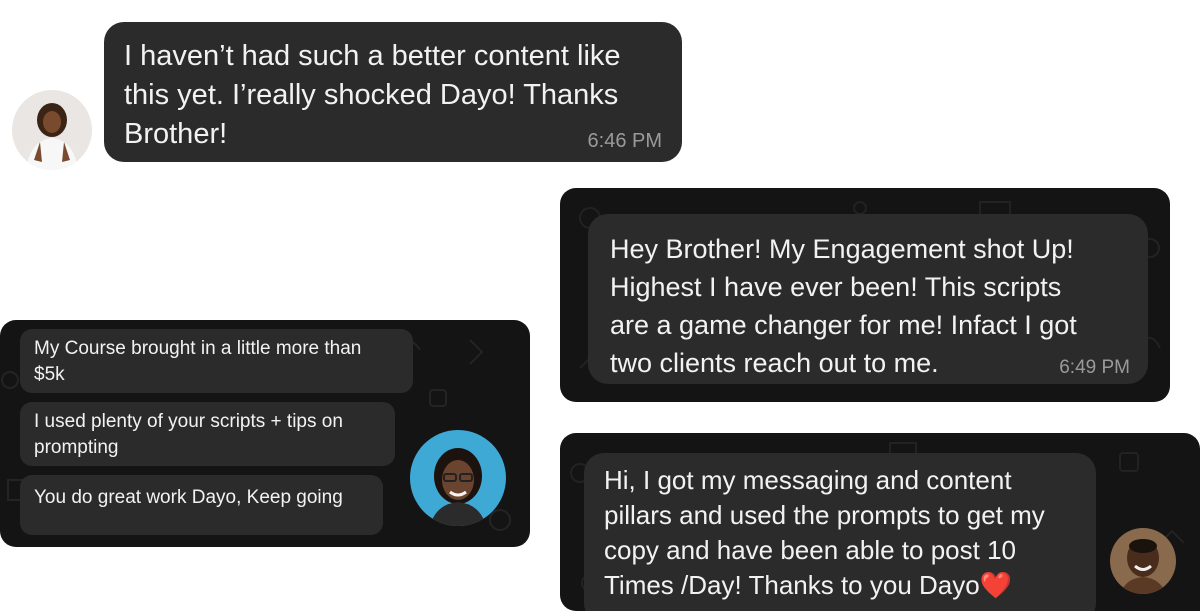 The width and height of the screenshot is (1200, 611). What do you see at coordinates (76, 447) in the screenshot?
I see `message-line-2: prompting` at bounding box center [76, 447].